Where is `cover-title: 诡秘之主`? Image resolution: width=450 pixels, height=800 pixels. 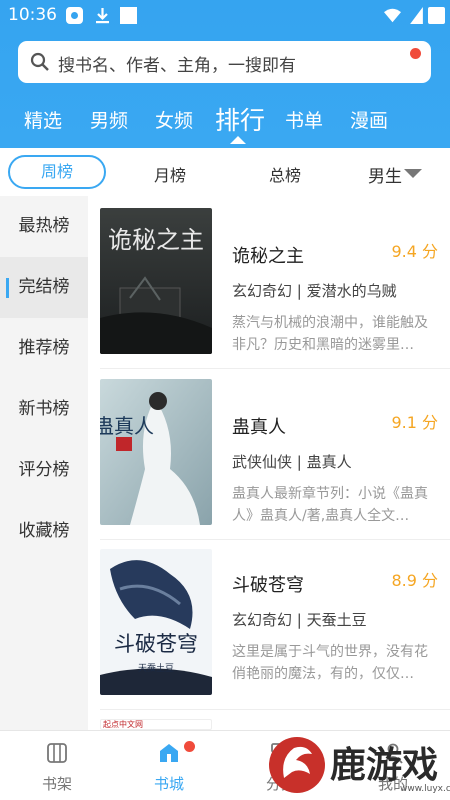
cover-title: 诡秘之主 is located at coordinates (156, 240).